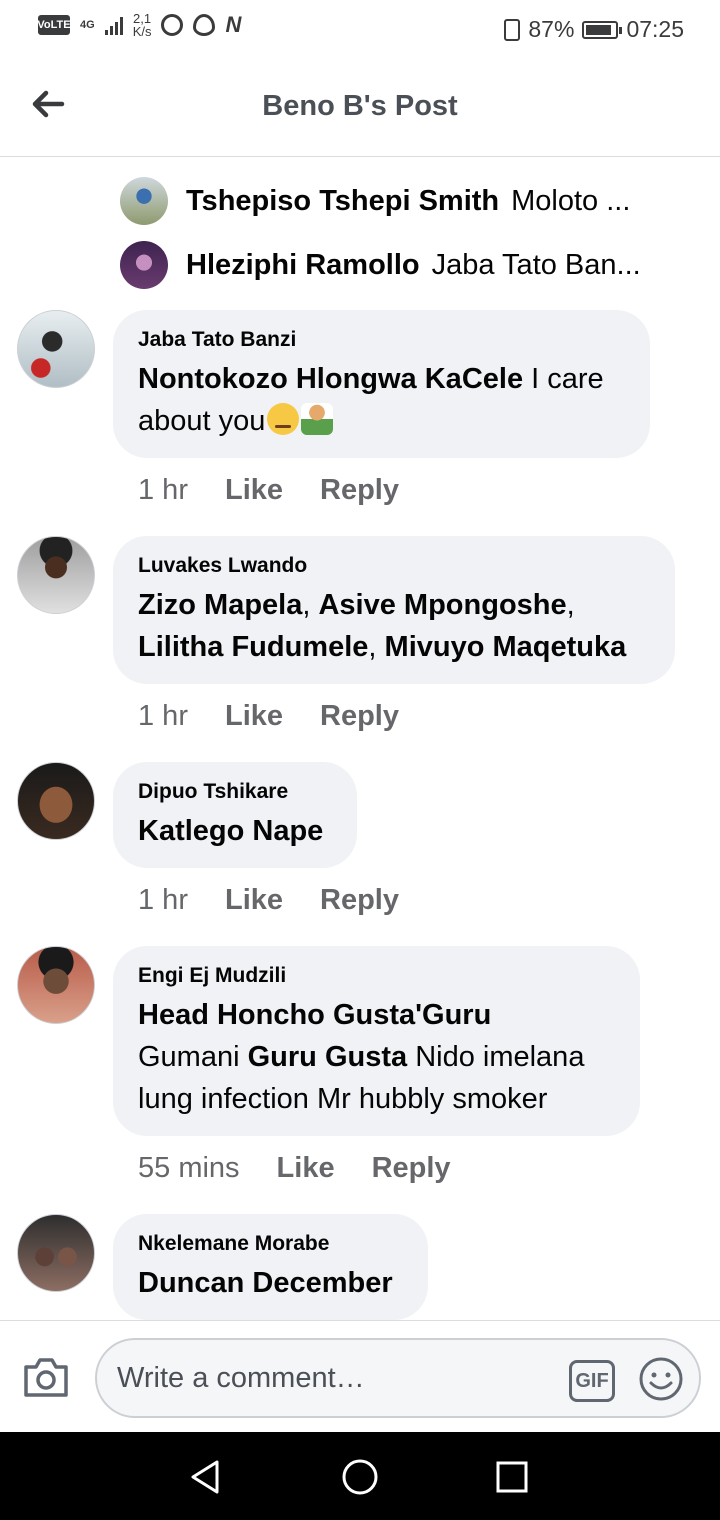 Image resolution: width=720 pixels, height=1520 pixels. Describe the element at coordinates (230, 831) in the screenshot. I see `mention-link: Katlego Nape` at that location.